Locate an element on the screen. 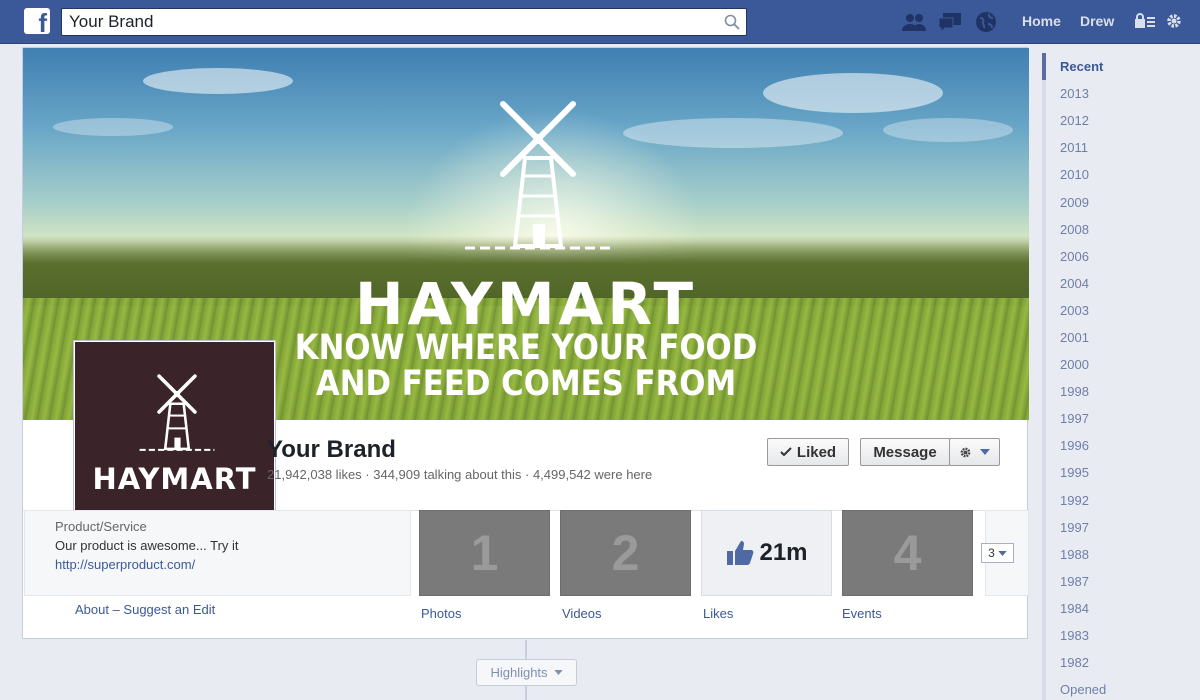 The height and width of the screenshot is (700, 1200). message-button-label: Message is located at coordinates (905, 452).